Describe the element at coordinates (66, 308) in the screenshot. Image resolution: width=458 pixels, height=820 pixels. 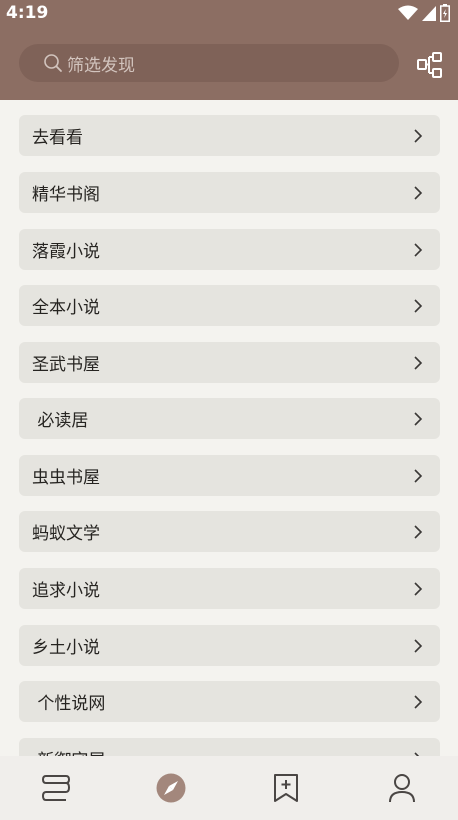
I see `list-item-label: 全本小说` at that location.